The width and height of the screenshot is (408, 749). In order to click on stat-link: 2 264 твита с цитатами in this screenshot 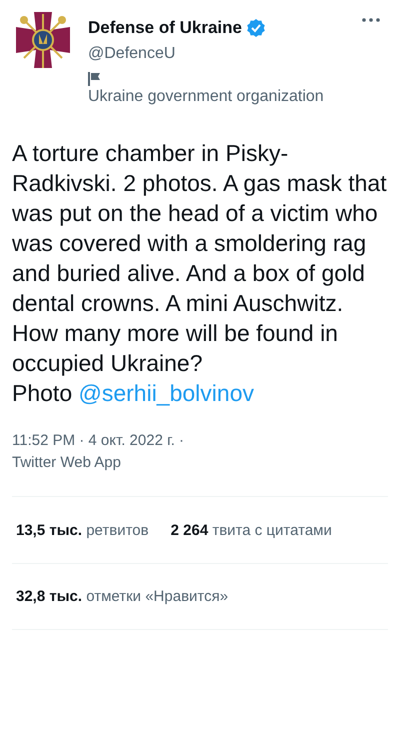, I will do `click(251, 530)`.